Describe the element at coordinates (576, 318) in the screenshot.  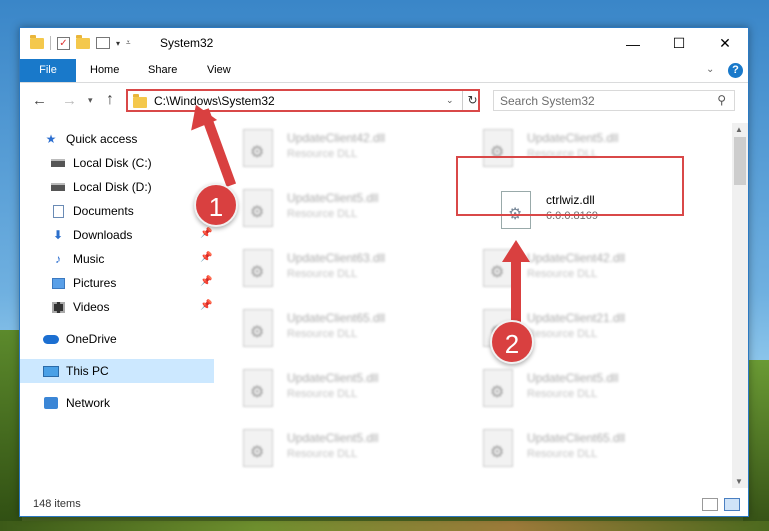
I see `file-name: UpdateClient21.dll` at that location.